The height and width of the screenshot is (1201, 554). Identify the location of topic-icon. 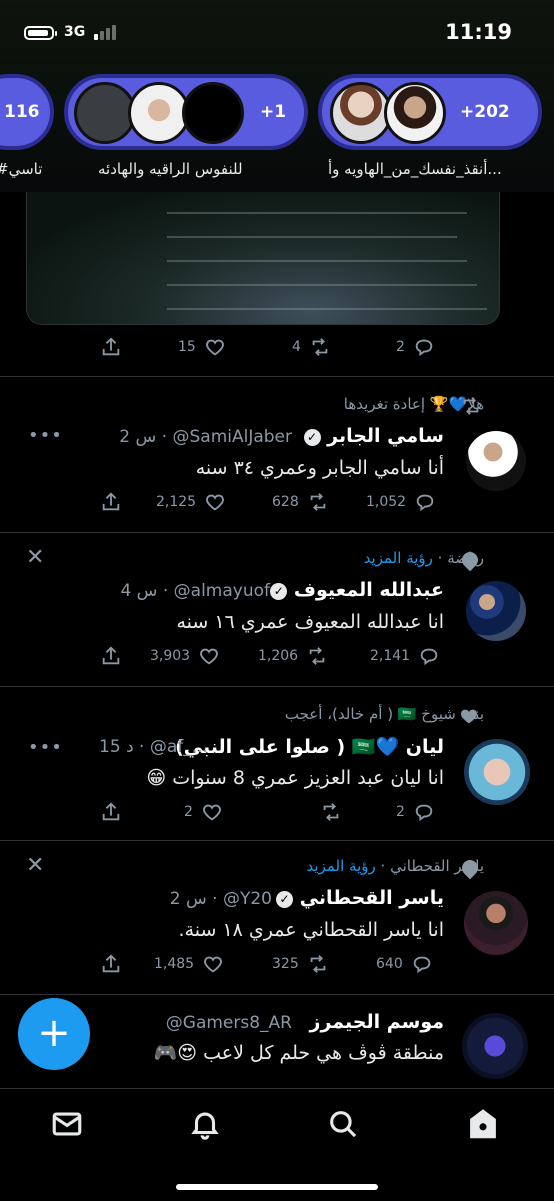
(470, 868).